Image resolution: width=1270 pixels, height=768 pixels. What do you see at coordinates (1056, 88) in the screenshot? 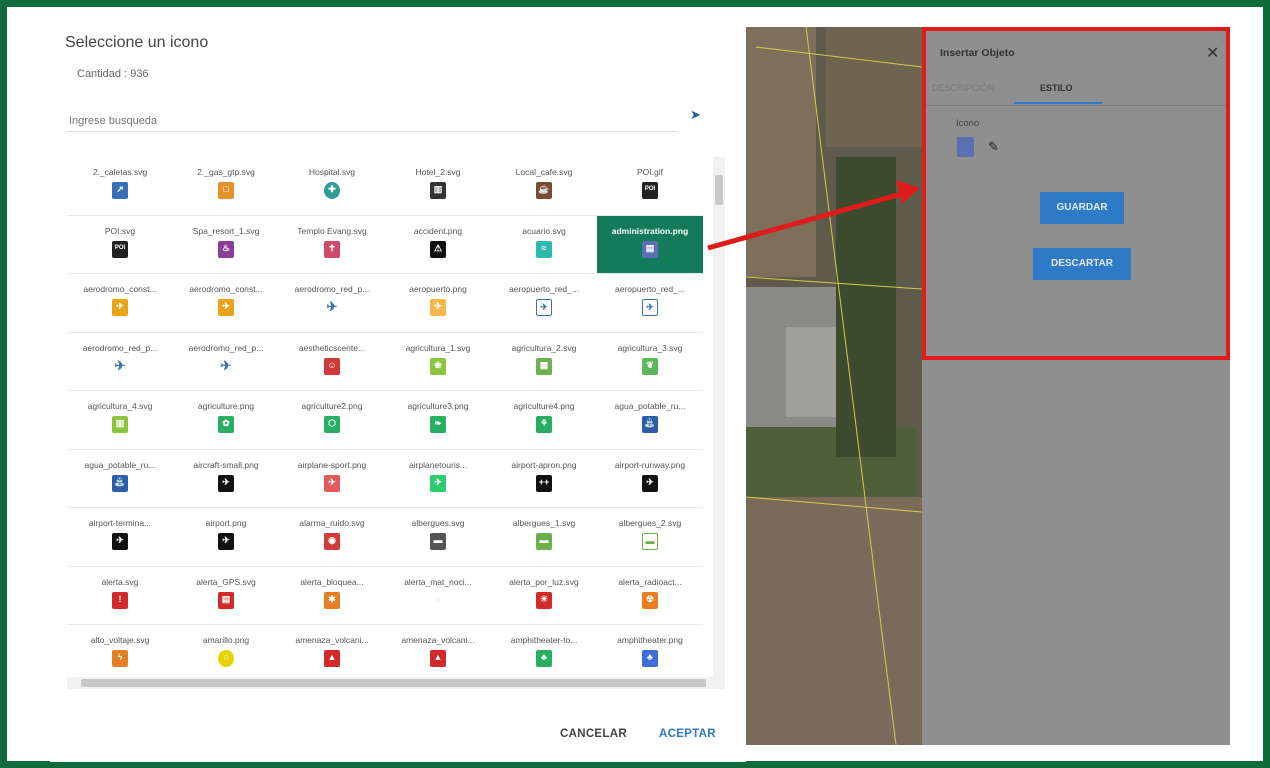
I see `tab-style: ESTILO` at bounding box center [1056, 88].